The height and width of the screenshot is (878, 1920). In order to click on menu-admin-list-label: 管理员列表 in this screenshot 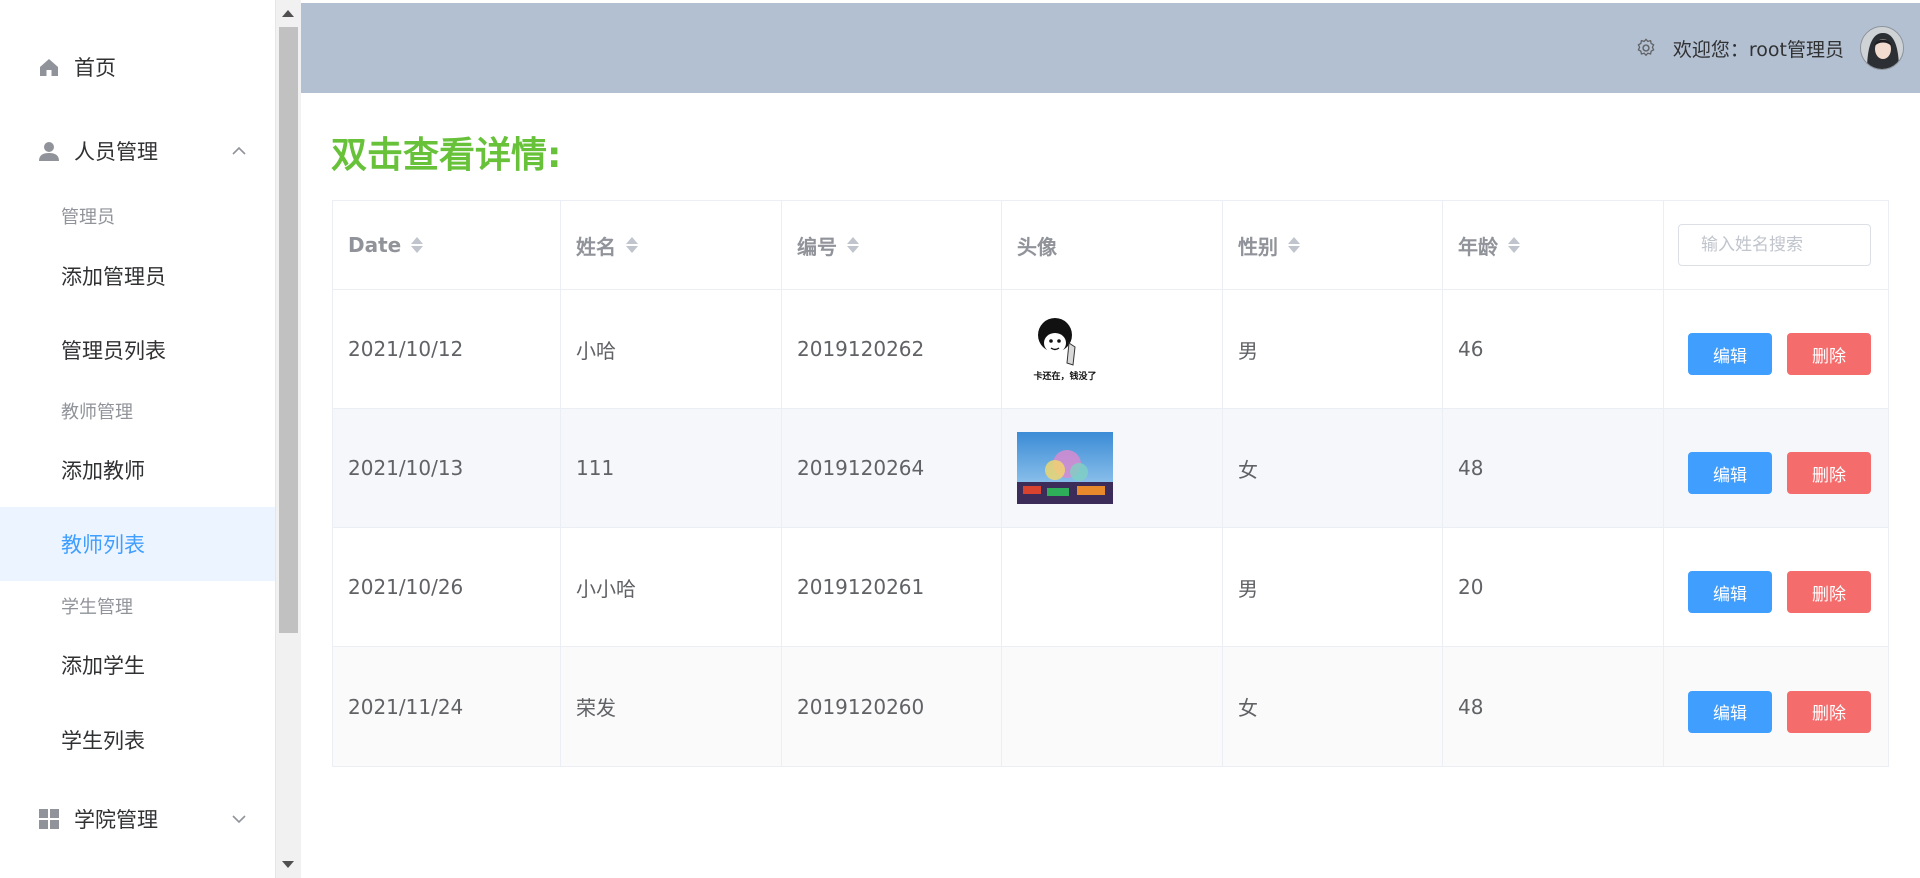, I will do `click(113, 351)`.